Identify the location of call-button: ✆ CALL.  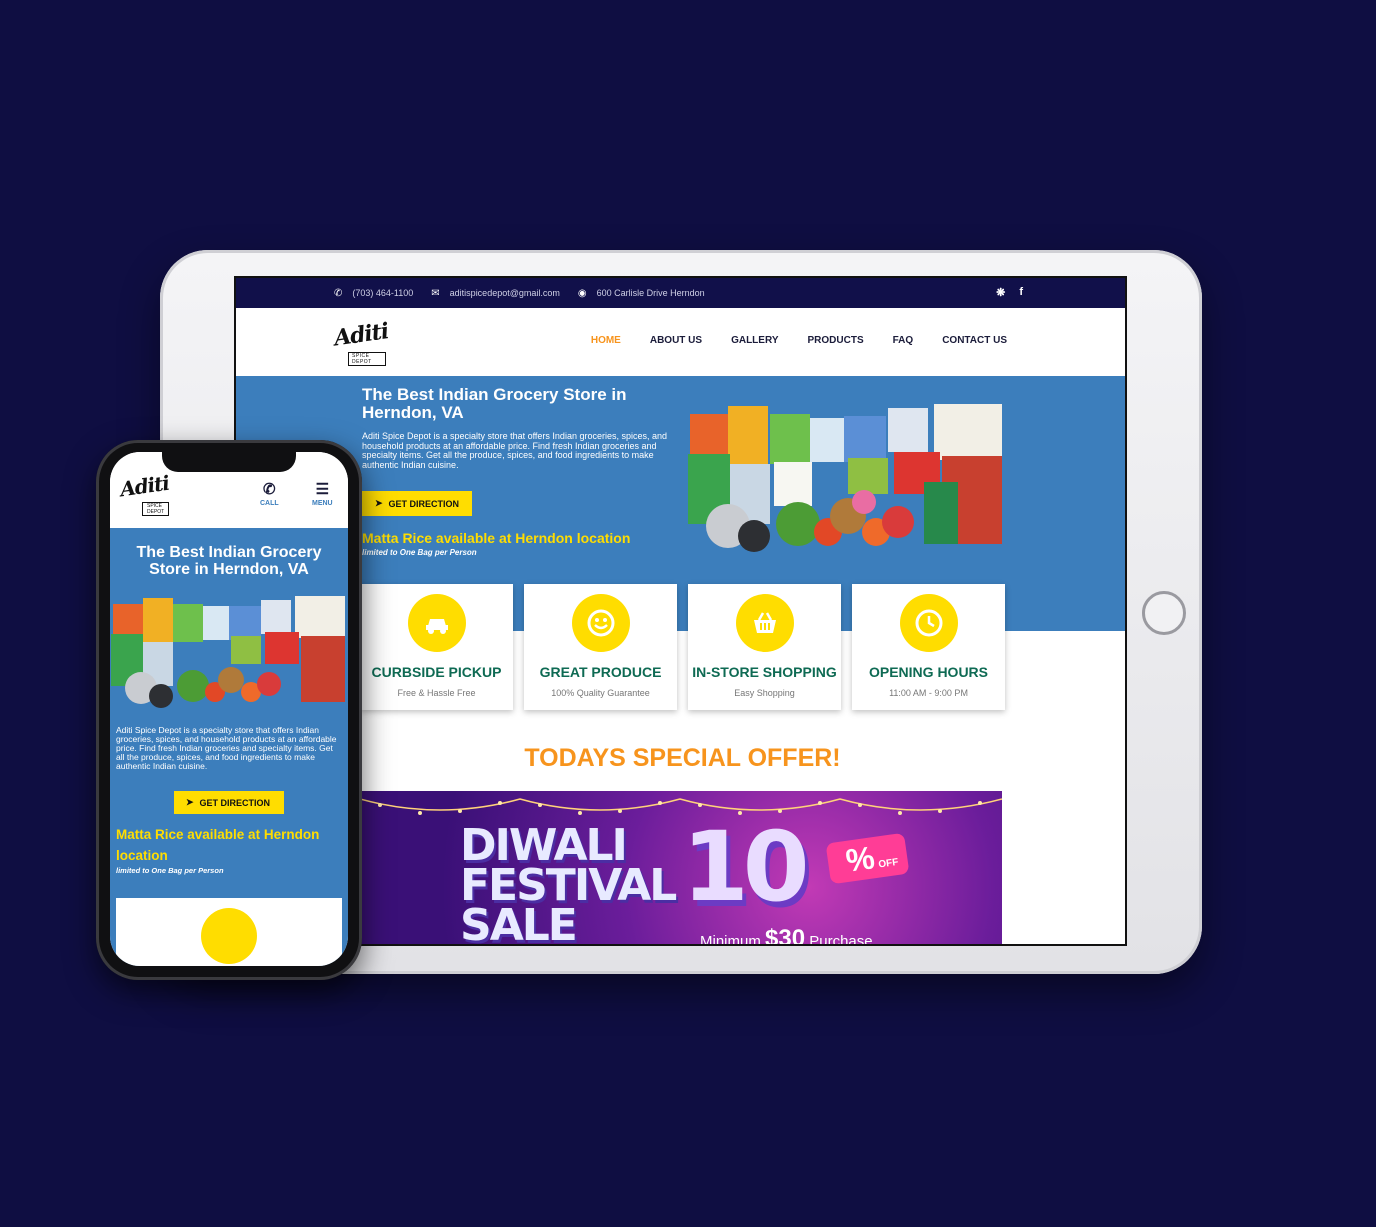
(269, 493).